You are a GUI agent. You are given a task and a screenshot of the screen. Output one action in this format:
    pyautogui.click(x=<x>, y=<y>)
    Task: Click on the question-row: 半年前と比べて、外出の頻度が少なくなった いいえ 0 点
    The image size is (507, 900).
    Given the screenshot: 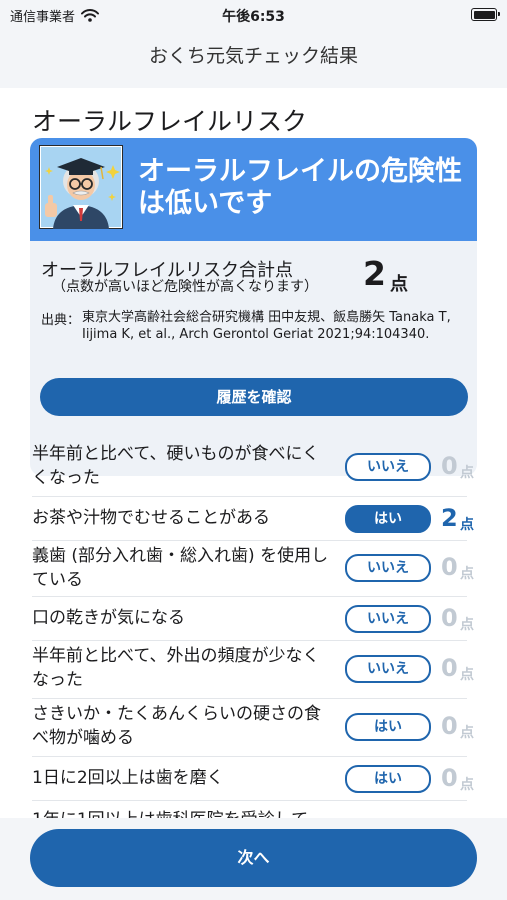 What is the action you would take?
    pyautogui.click(x=253, y=669)
    